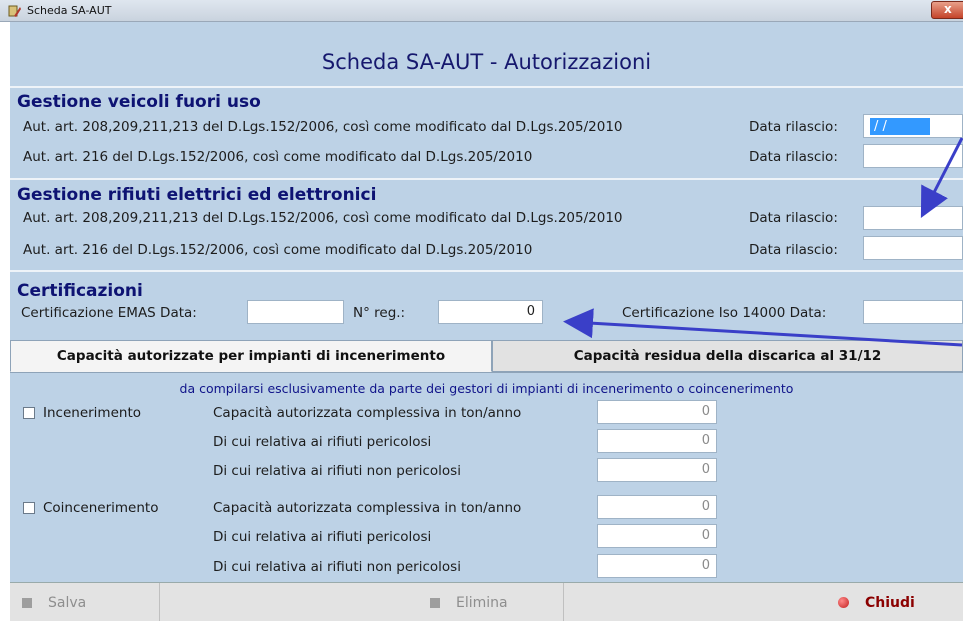  Describe the element at coordinates (913, 312) in the screenshot. I see `iso-date-field` at that location.